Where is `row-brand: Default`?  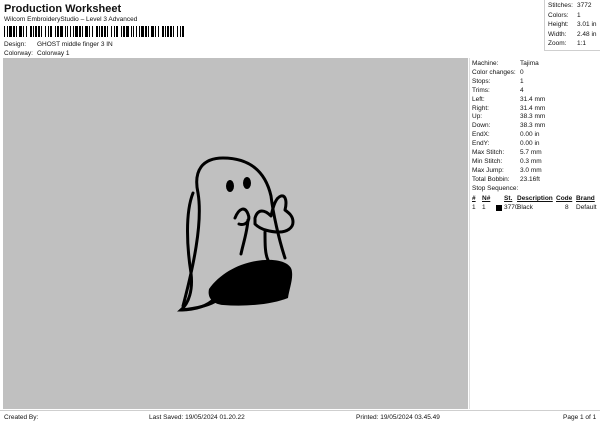 row-brand: Default is located at coordinates (586, 207).